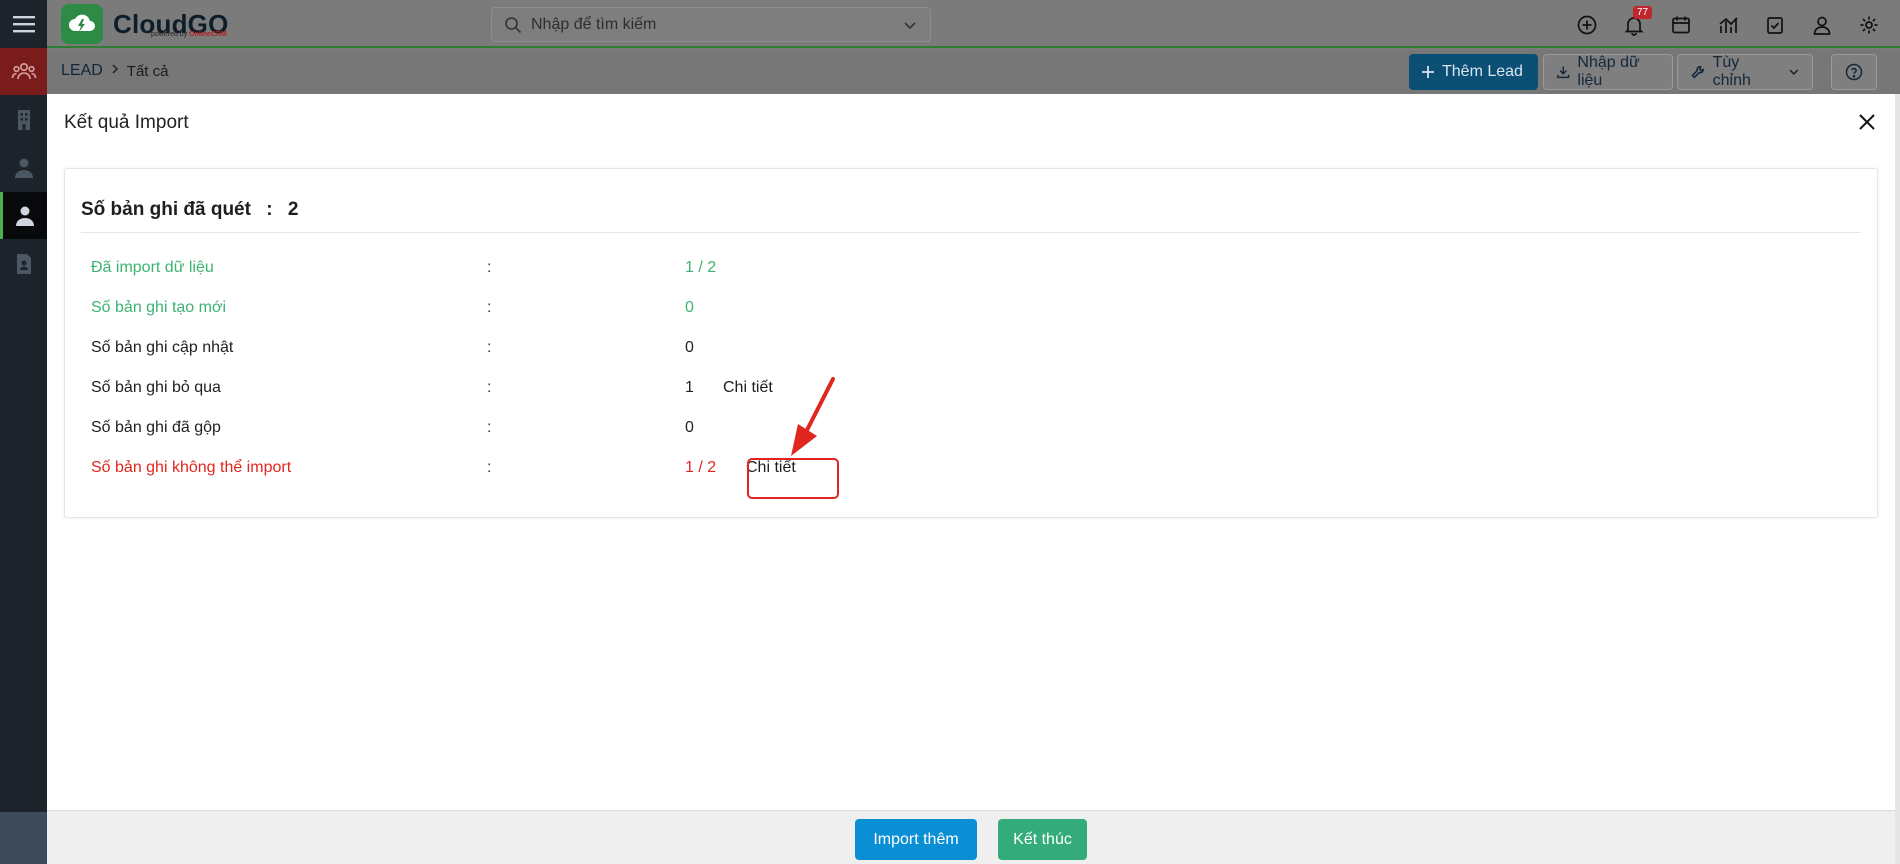 This screenshot has height=864, width=1900. I want to click on add-lead-button: Thêm Lead, so click(1473, 72).